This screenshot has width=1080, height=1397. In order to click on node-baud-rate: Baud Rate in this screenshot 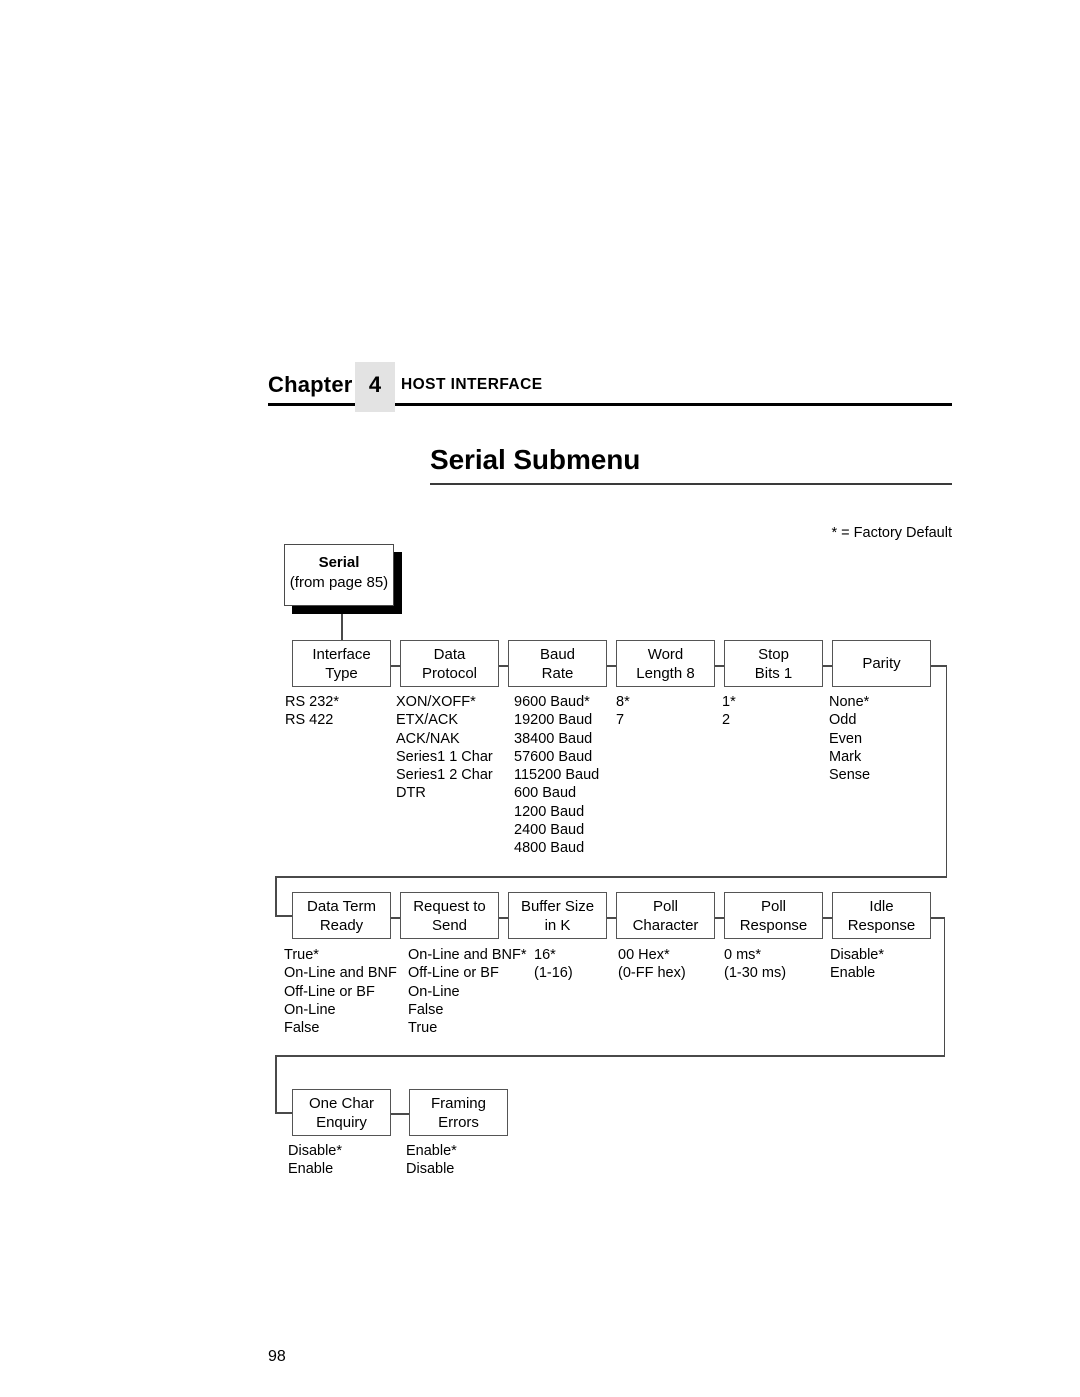, I will do `click(557, 663)`.